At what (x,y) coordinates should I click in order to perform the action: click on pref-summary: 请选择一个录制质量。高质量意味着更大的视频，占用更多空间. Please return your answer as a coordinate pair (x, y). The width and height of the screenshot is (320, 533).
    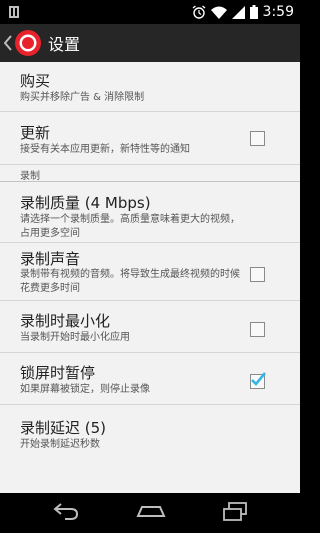
    Looking at the image, I should click on (130, 226).